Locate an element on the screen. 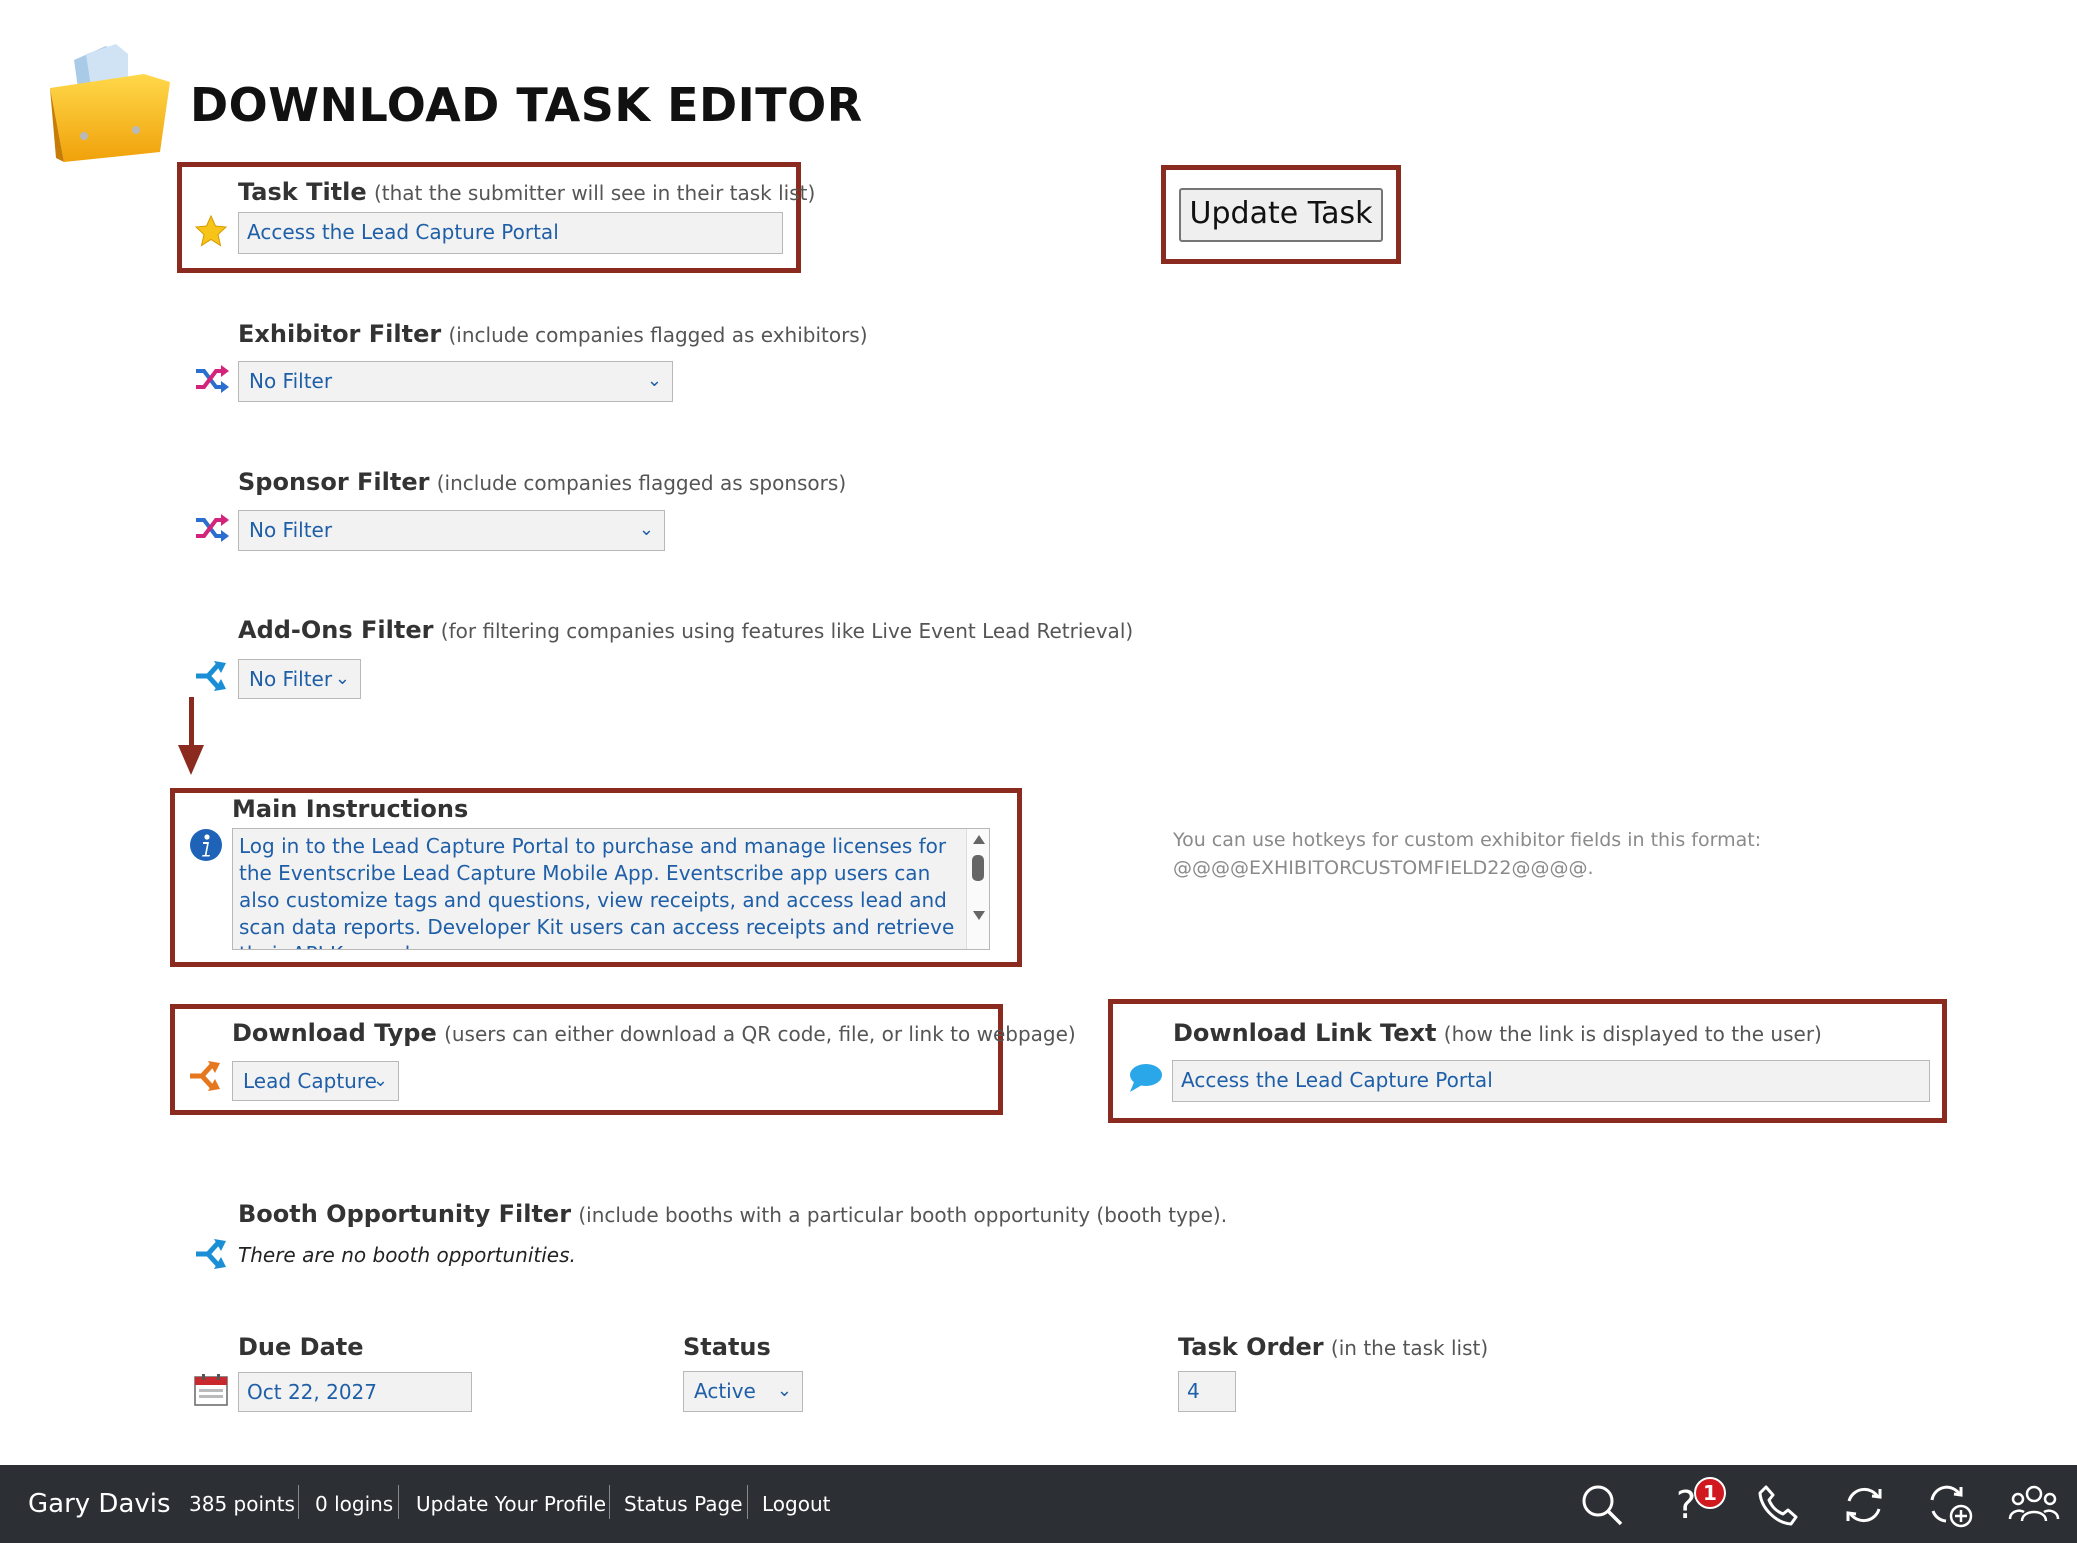 Image resolution: width=2077 pixels, height=1543 pixels. update-profile-link: Update Your Profile is located at coordinates (511, 1504).